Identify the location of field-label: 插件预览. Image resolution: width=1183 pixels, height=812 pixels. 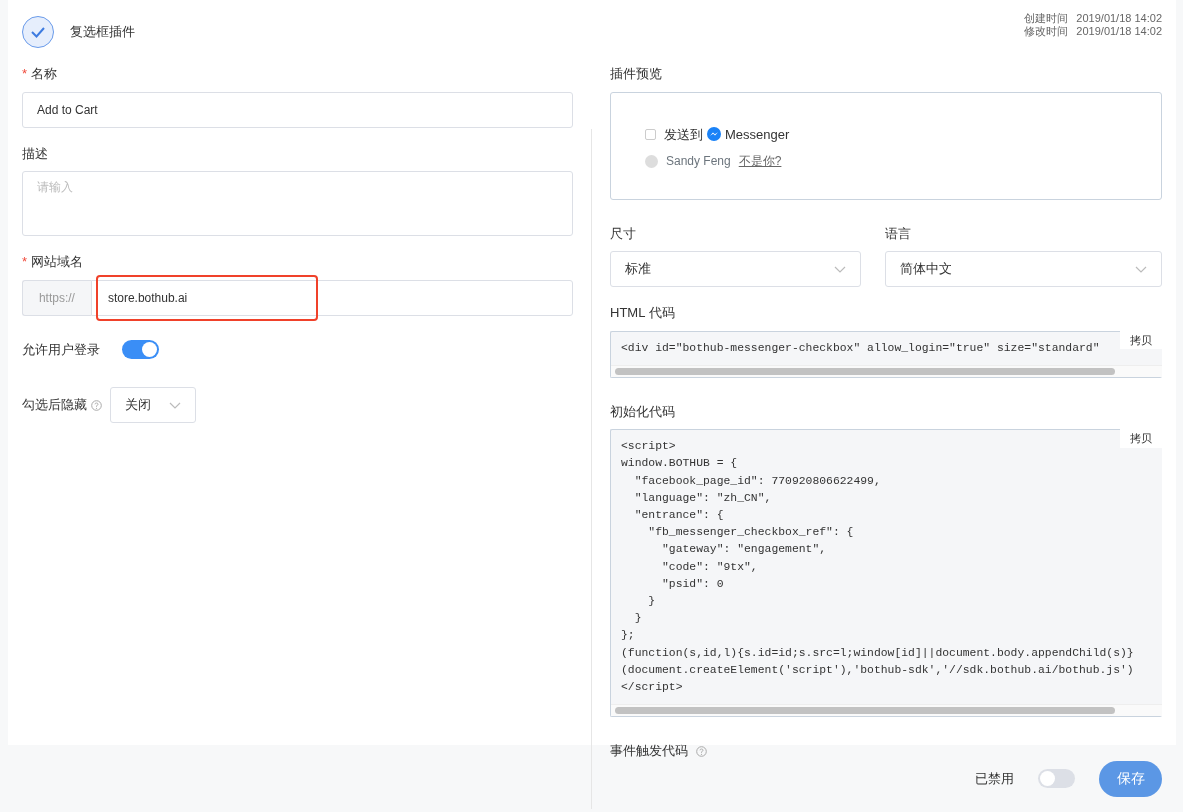
(636, 74).